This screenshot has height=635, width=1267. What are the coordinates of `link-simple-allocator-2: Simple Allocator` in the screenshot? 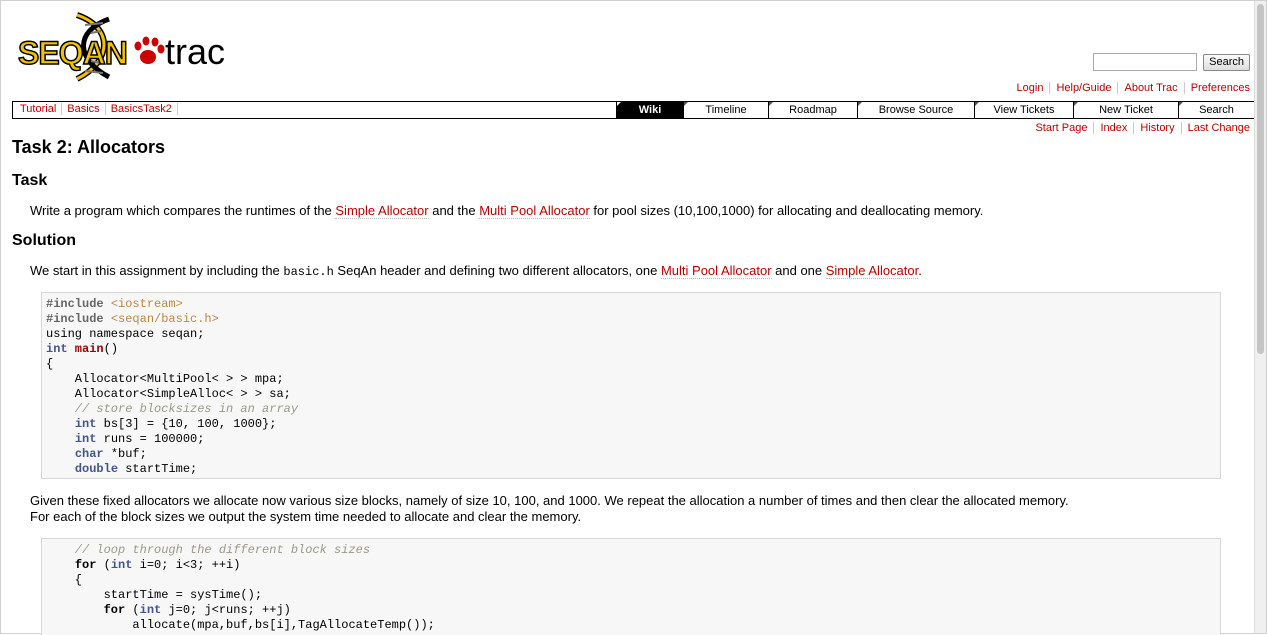 It's located at (872, 271).